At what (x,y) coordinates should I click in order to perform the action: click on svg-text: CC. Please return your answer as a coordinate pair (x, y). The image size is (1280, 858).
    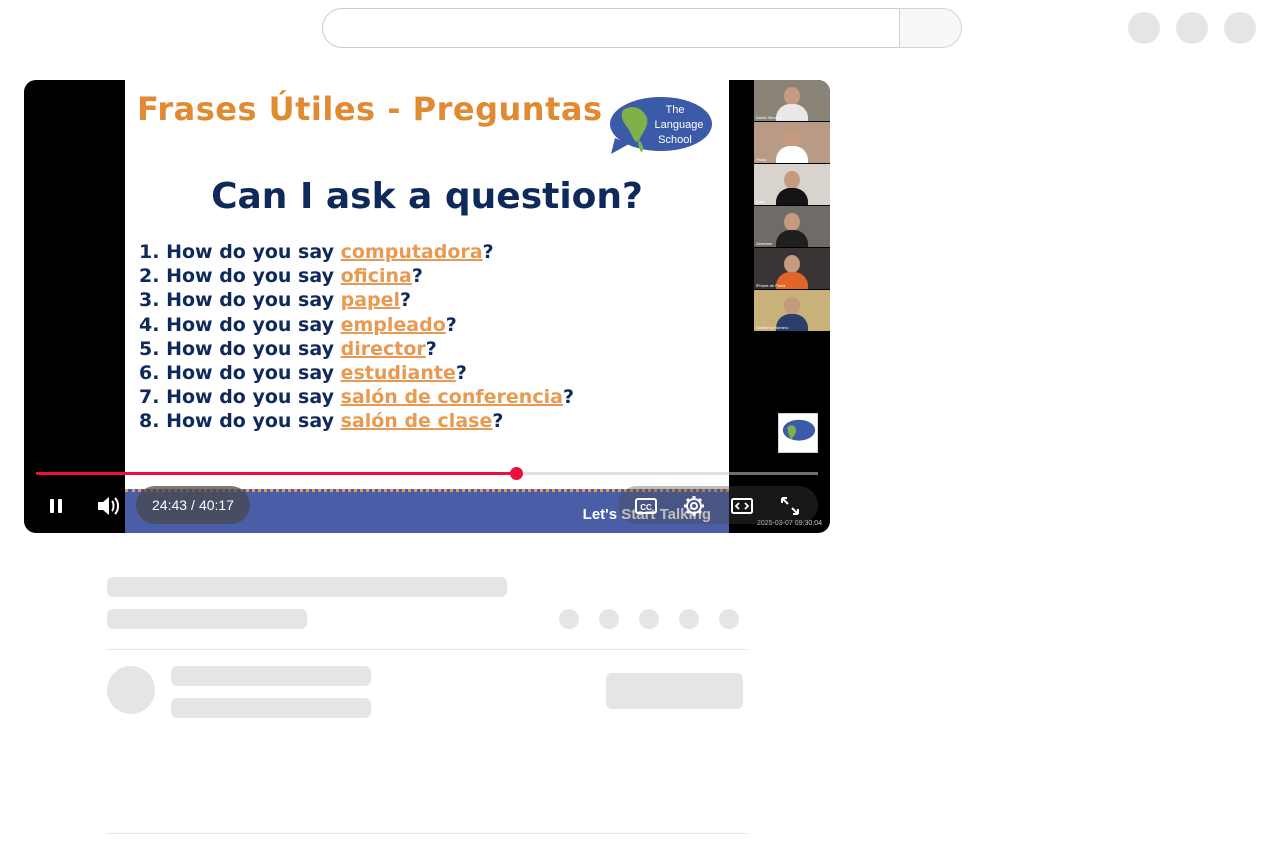
    Looking at the image, I should click on (646, 507).